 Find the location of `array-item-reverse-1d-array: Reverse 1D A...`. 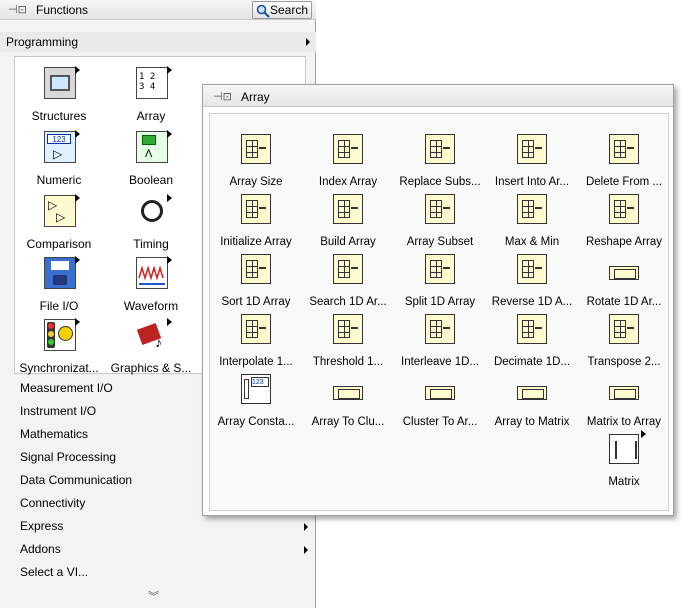

array-item-reverse-1d-array: Reverse 1D A... is located at coordinates (532, 277).